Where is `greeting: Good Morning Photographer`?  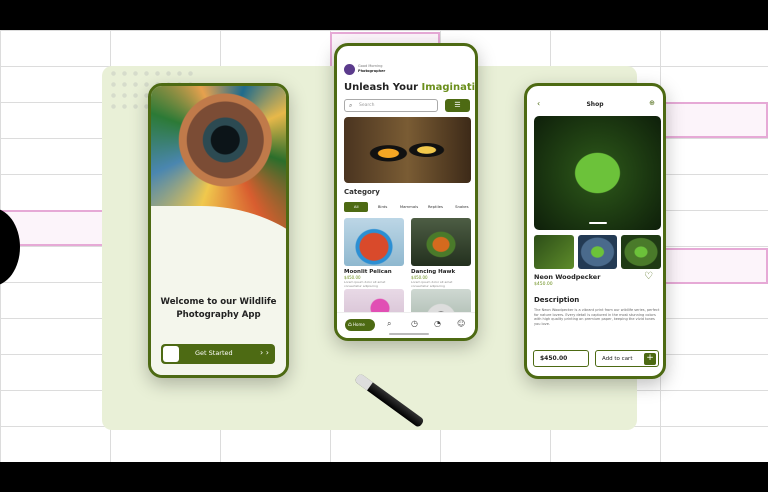
greeting: Good Morning Photographer is located at coordinates (371, 69).